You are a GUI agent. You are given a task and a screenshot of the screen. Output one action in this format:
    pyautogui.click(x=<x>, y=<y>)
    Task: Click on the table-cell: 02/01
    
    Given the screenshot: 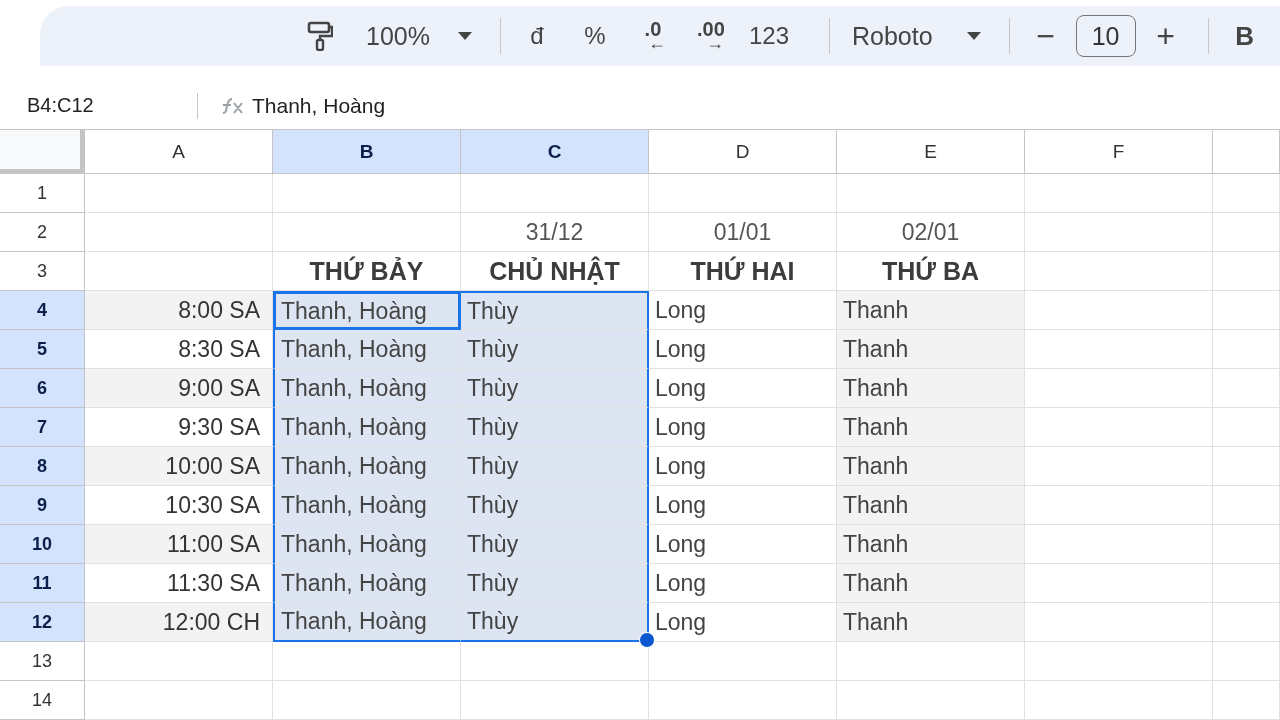 What is the action you would take?
    pyautogui.click(x=931, y=232)
    